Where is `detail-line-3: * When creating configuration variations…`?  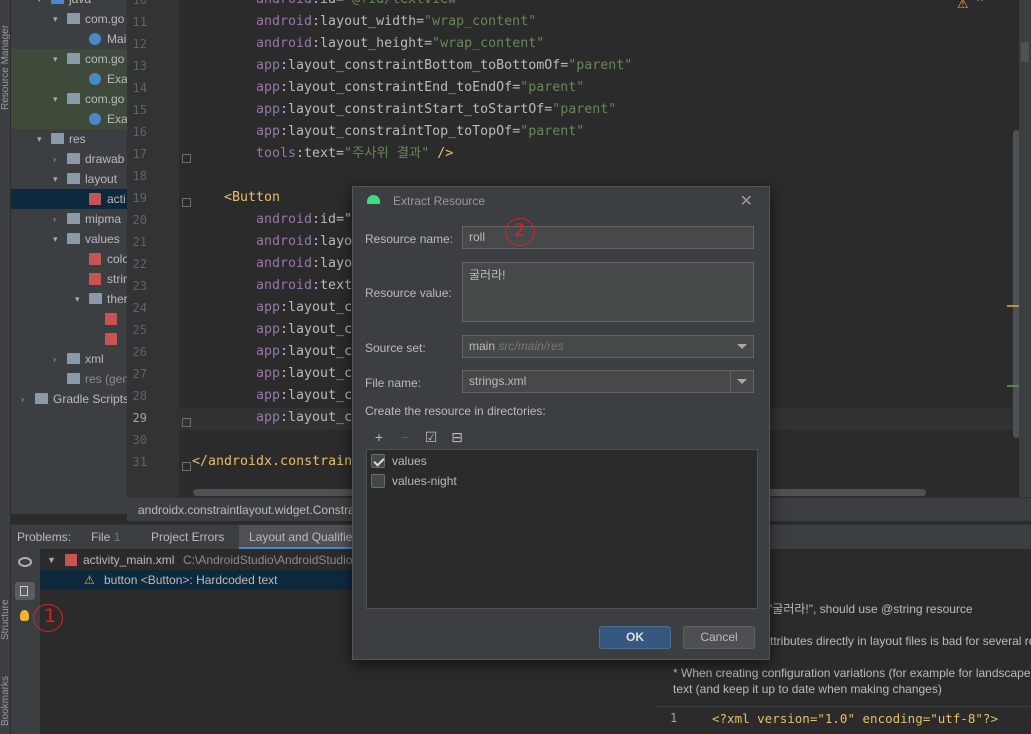
detail-line-3: * When creating configuration variations… is located at coordinates (852, 673).